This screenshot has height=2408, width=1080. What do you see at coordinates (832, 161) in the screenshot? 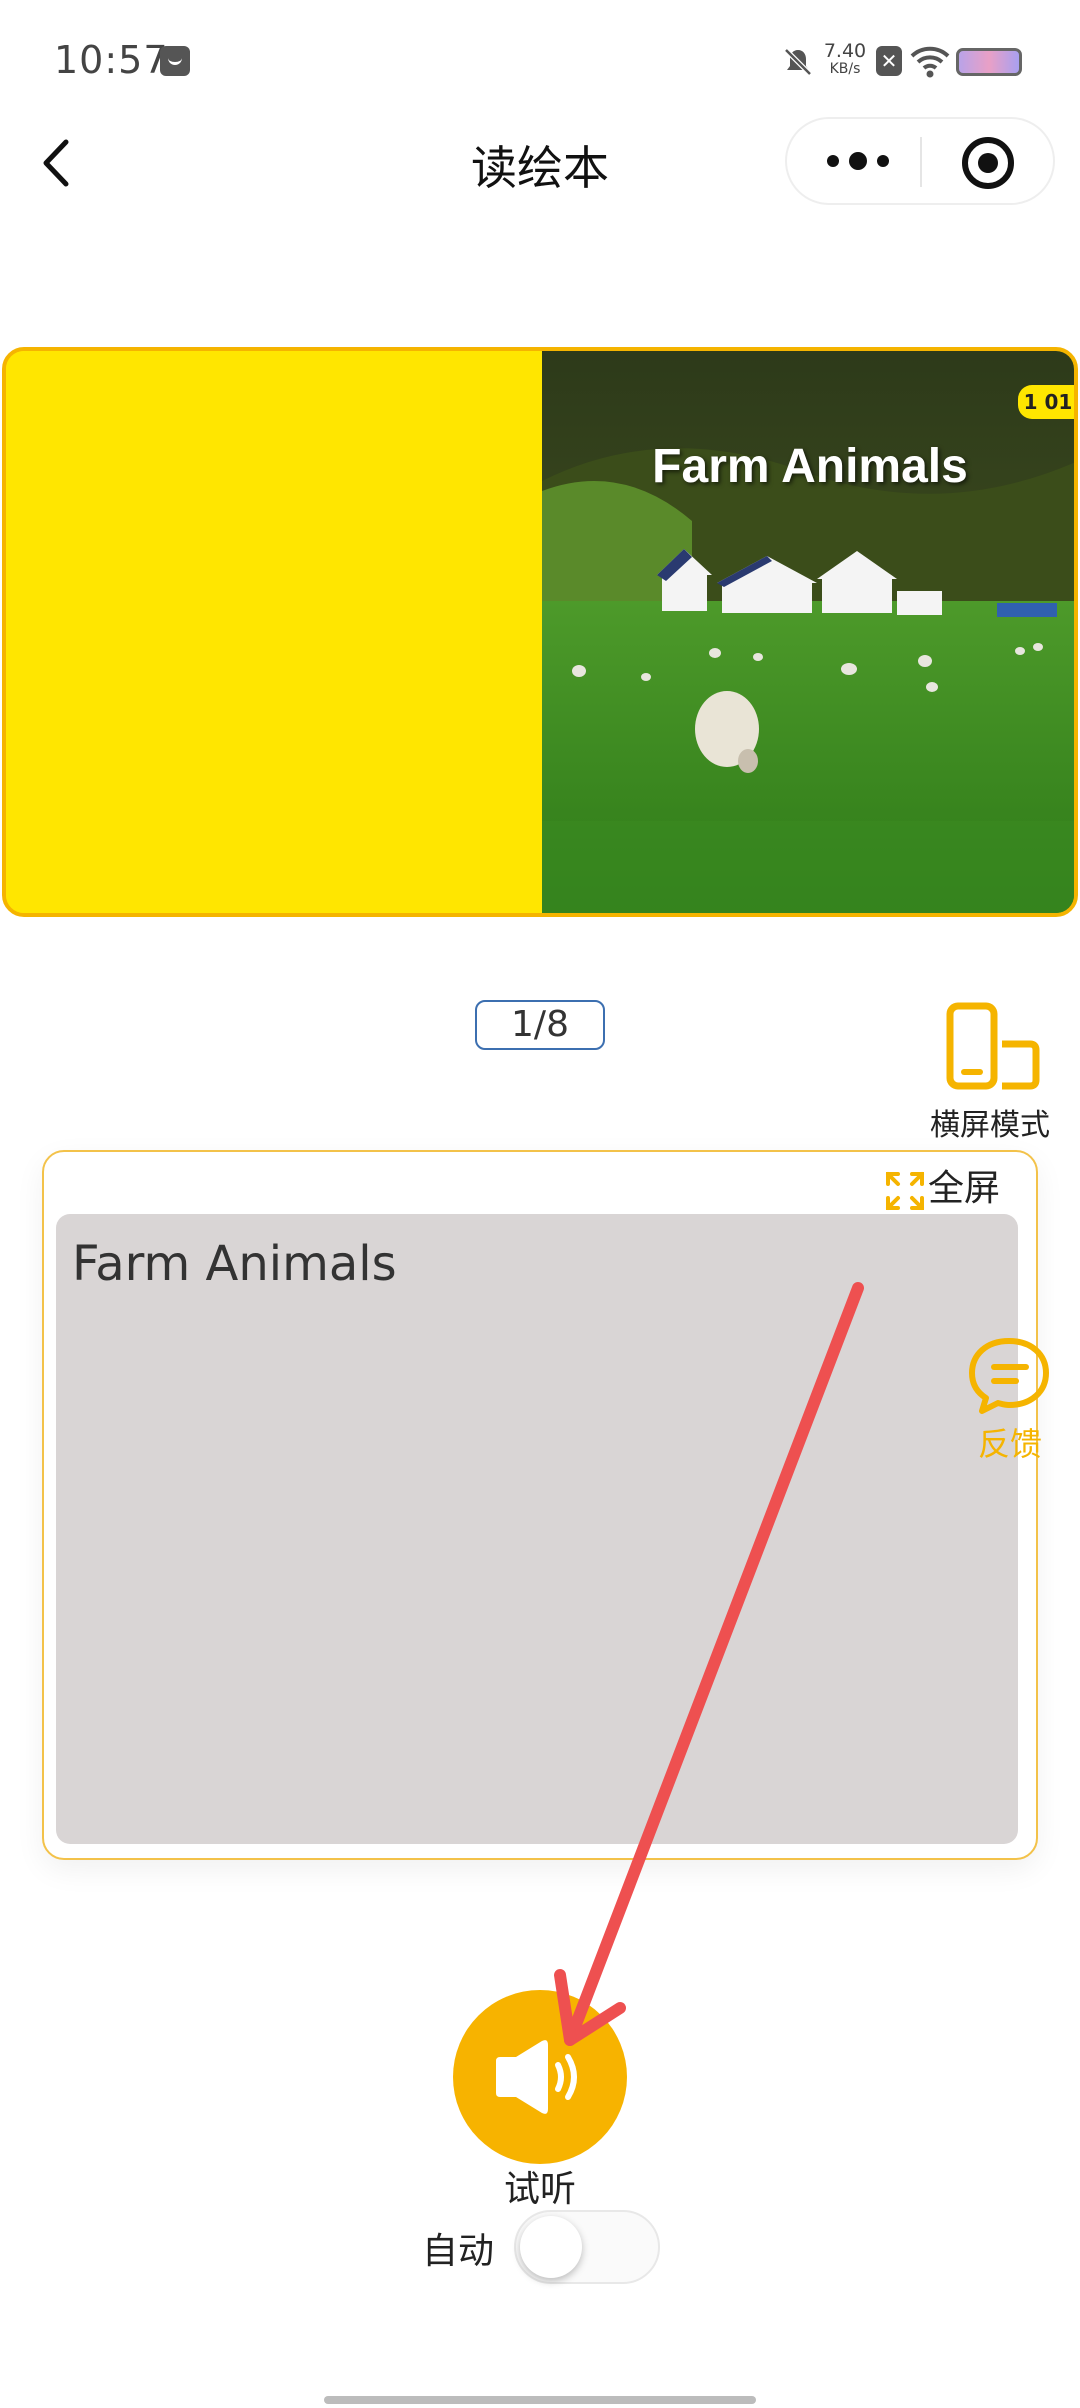
I see `more-dots-icon` at bounding box center [832, 161].